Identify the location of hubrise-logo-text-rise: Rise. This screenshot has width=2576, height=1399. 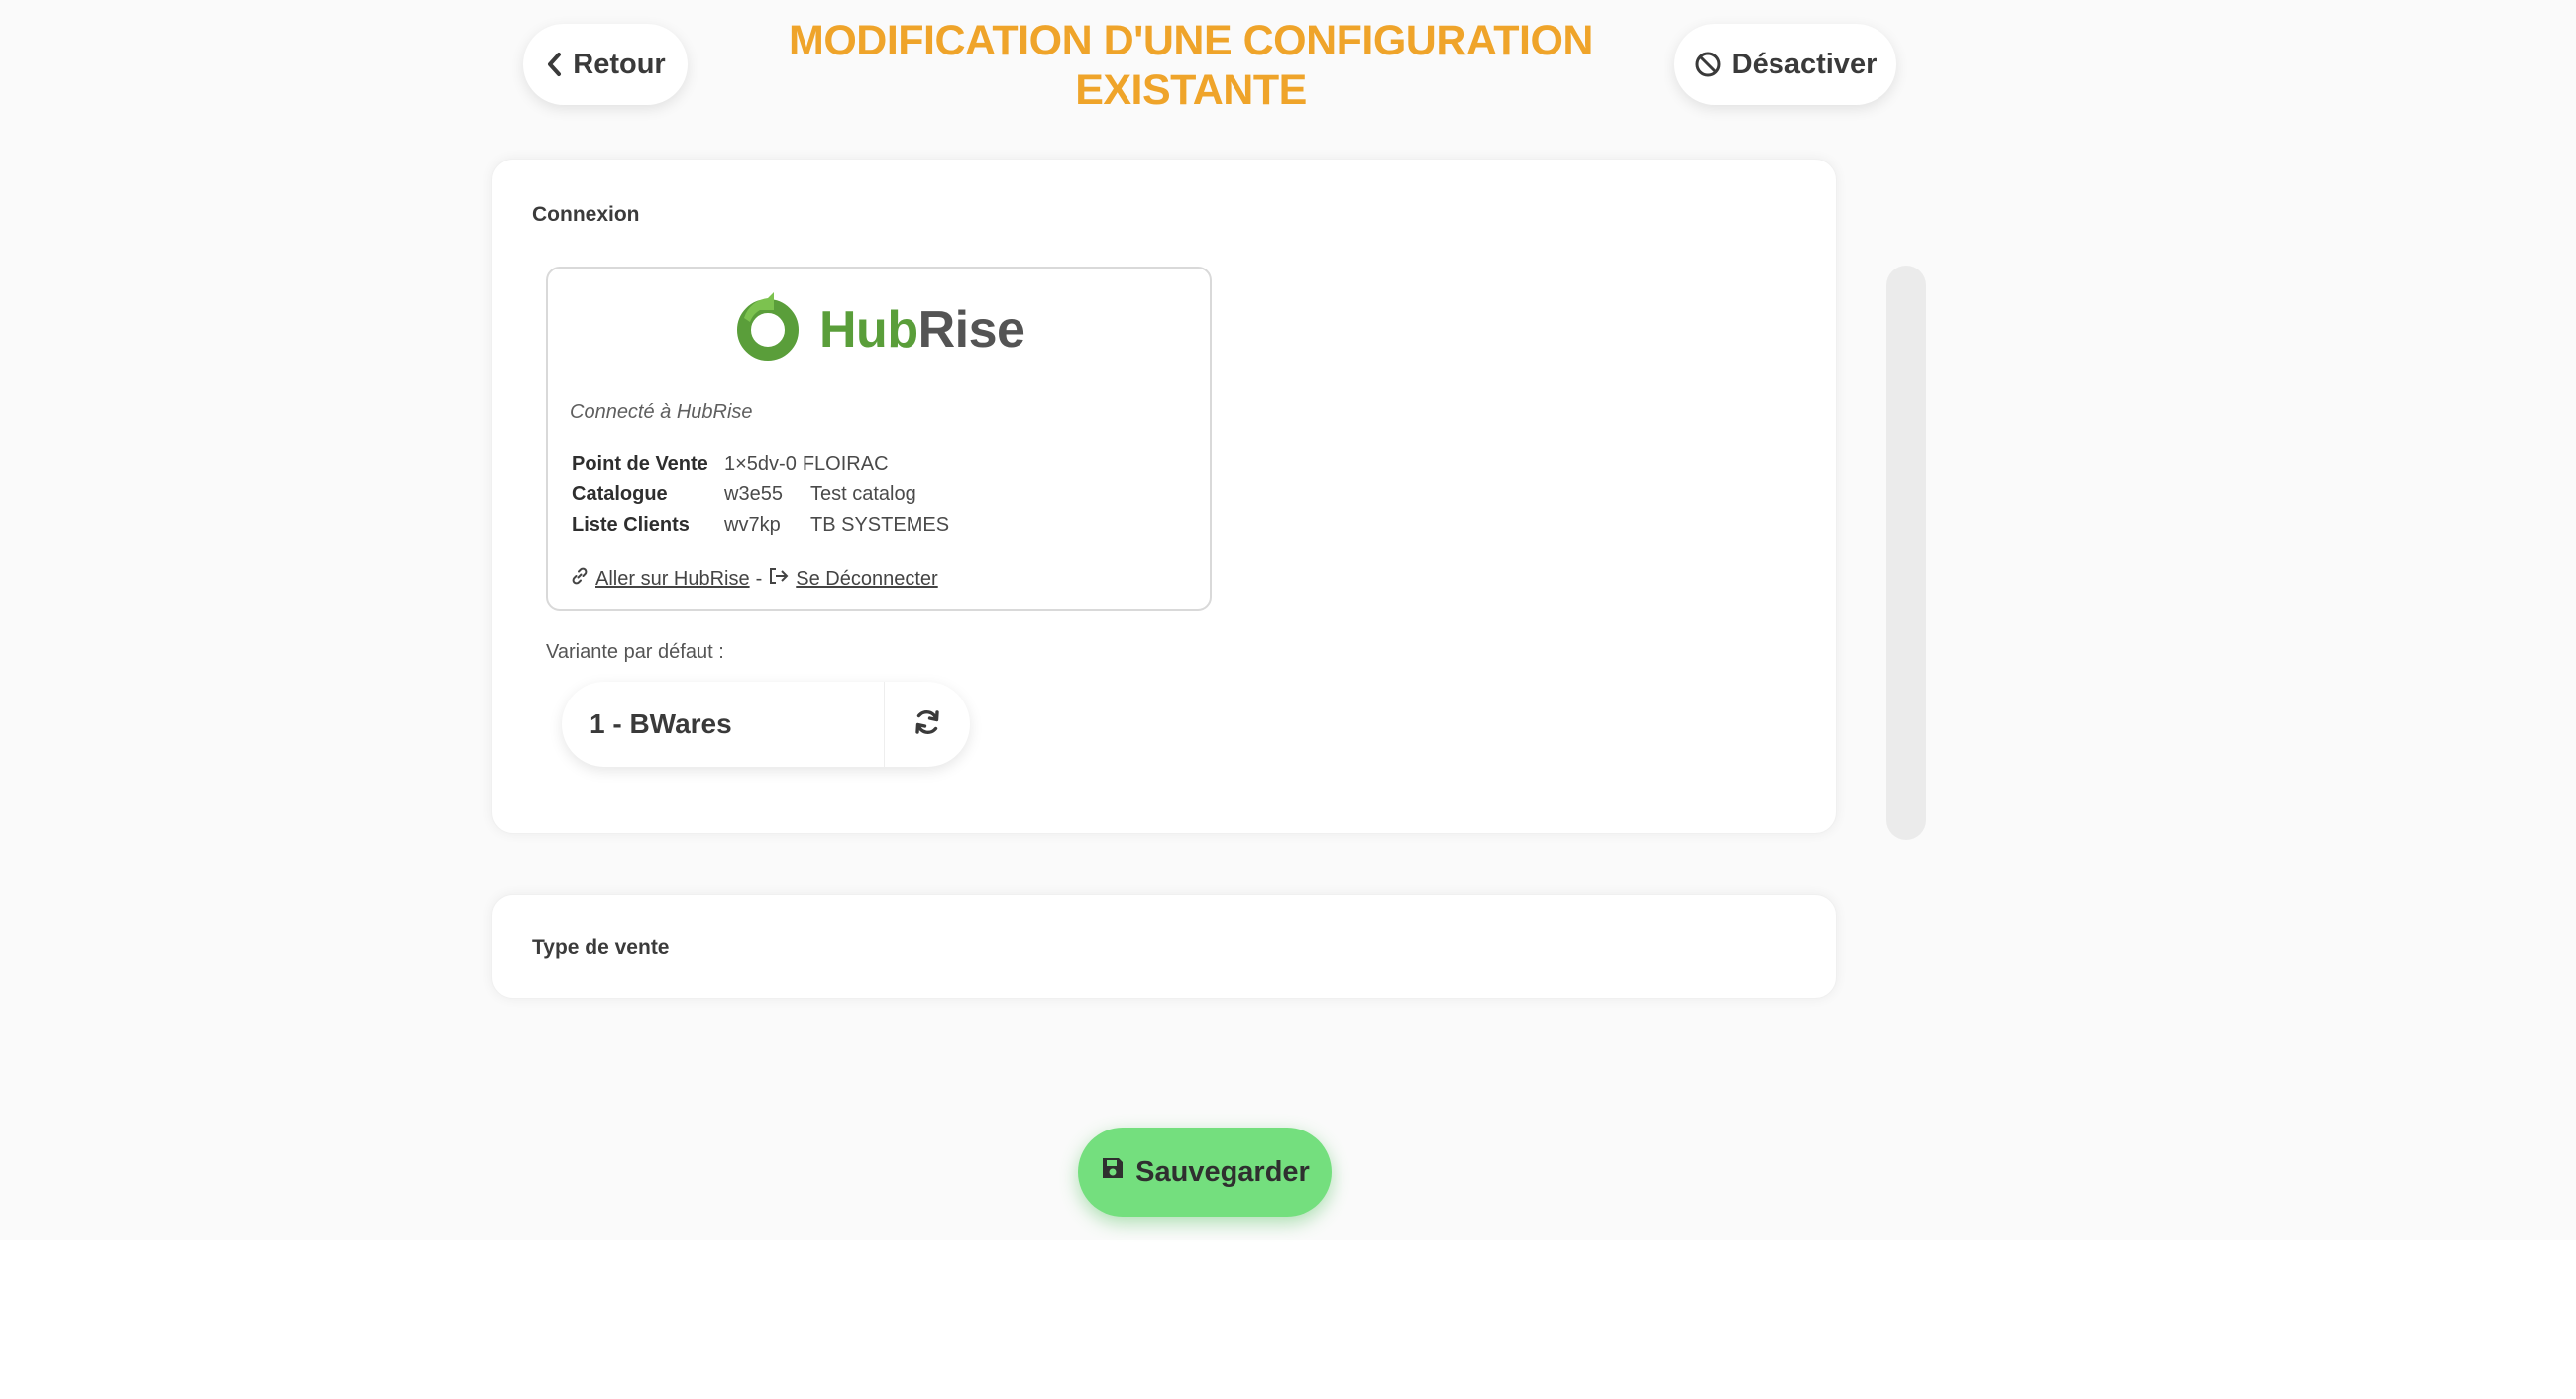
(971, 329).